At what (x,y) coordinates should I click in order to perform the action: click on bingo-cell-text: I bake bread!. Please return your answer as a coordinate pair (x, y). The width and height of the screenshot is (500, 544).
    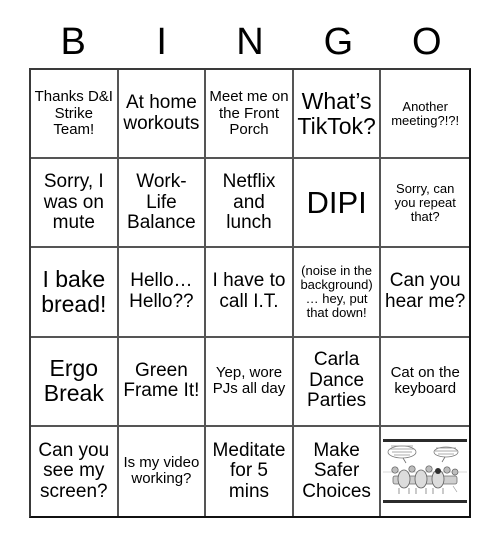
    Looking at the image, I should click on (74, 291).